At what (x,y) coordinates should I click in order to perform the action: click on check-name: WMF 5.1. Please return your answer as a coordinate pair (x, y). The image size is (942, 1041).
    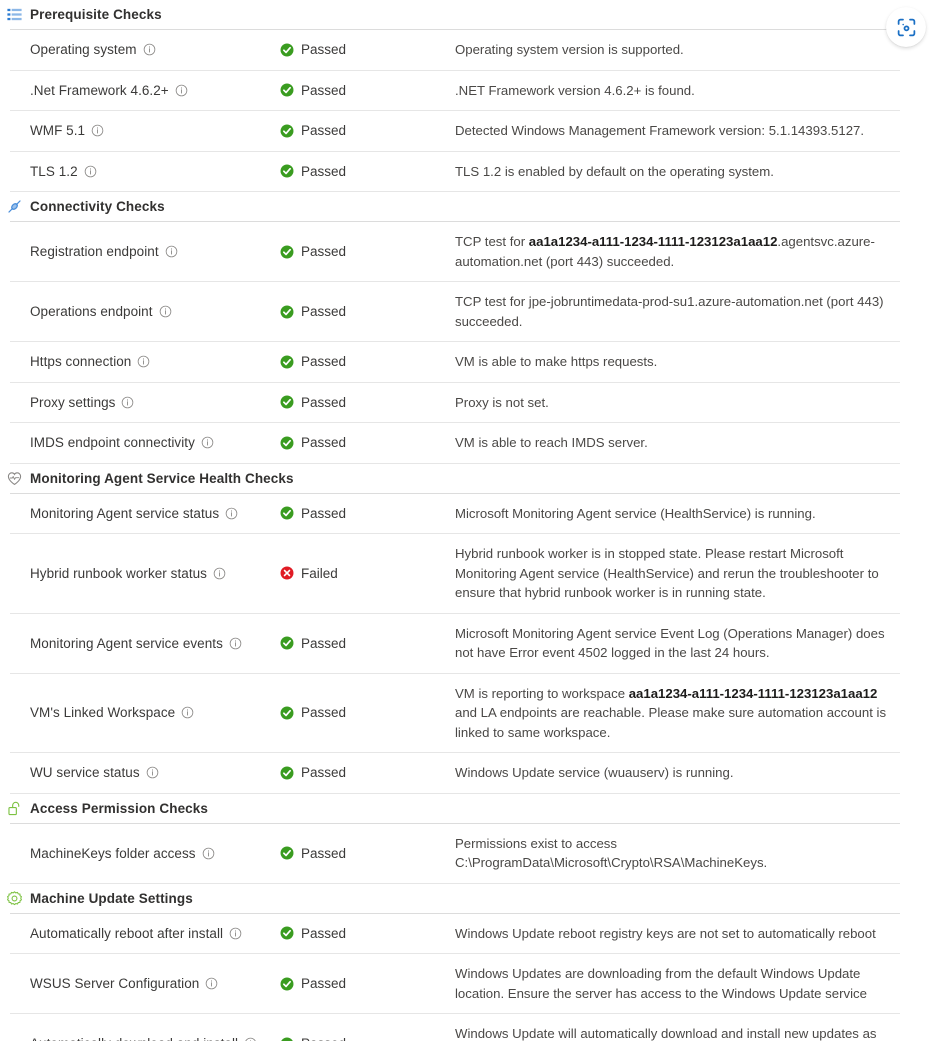
    Looking at the image, I should click on (58, 131).